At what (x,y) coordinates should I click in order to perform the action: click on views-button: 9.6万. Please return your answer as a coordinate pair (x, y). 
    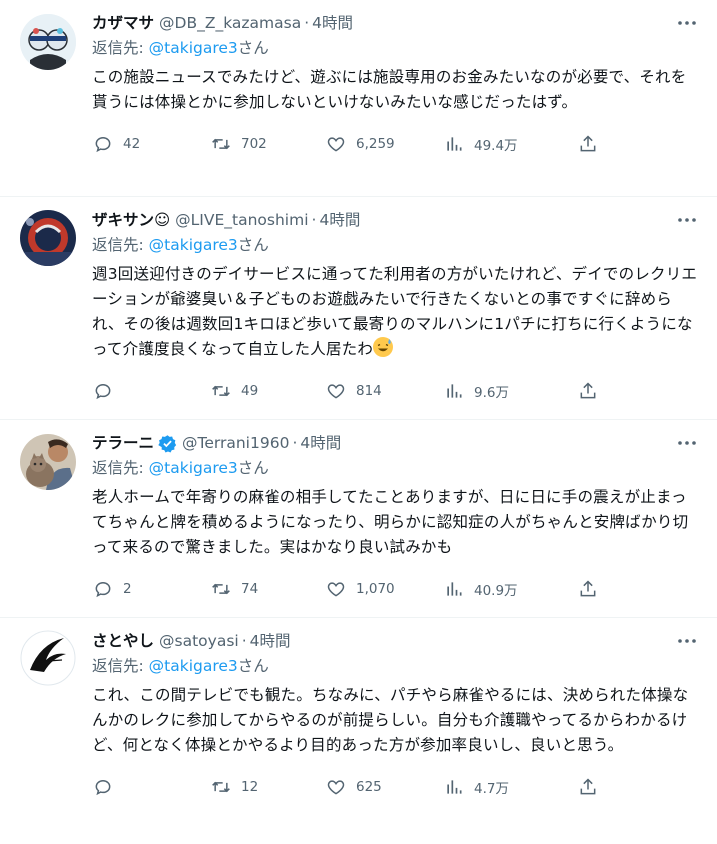
    Looking at the image, I should click on (510, 391).